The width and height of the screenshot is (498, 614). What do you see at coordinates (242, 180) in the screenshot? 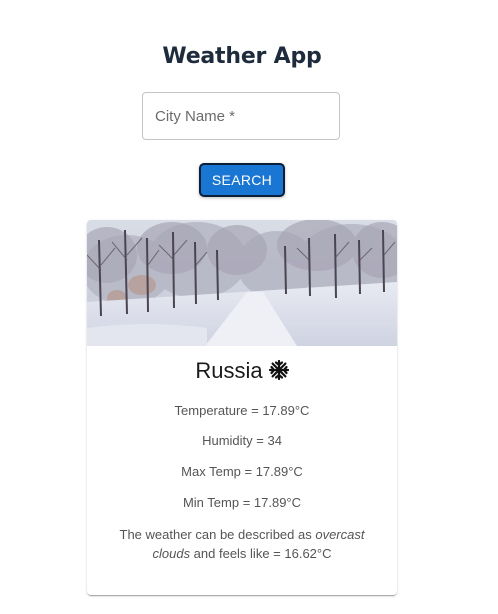
I see `search-button: SEARCH` at bounding box center [242, 180].